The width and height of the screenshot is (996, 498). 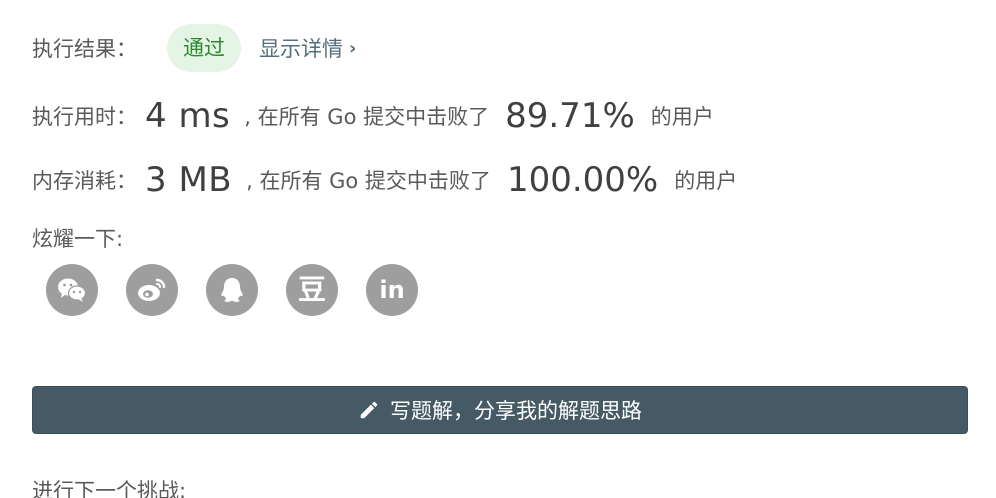 I want to click on runtime-comparison-text: , 在所有 Go 提交中击败了, so click(x=367, y=117).